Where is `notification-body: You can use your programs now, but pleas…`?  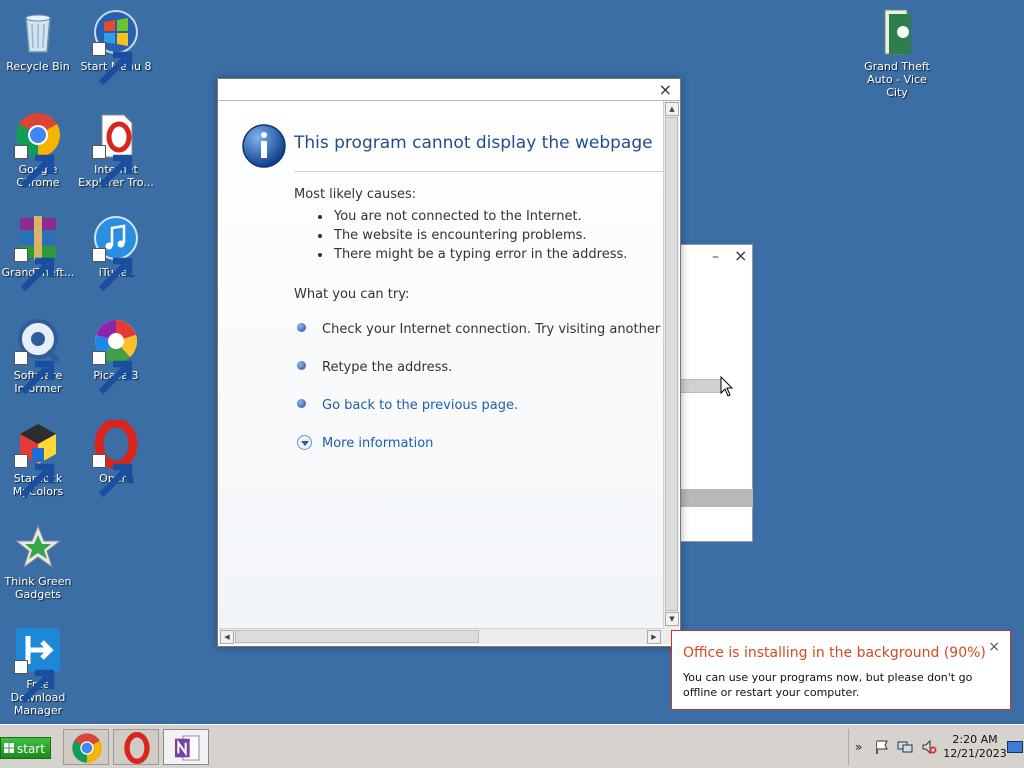
notification-body: You can use your programs now, but pleas… is located at coordinates (828, 685).